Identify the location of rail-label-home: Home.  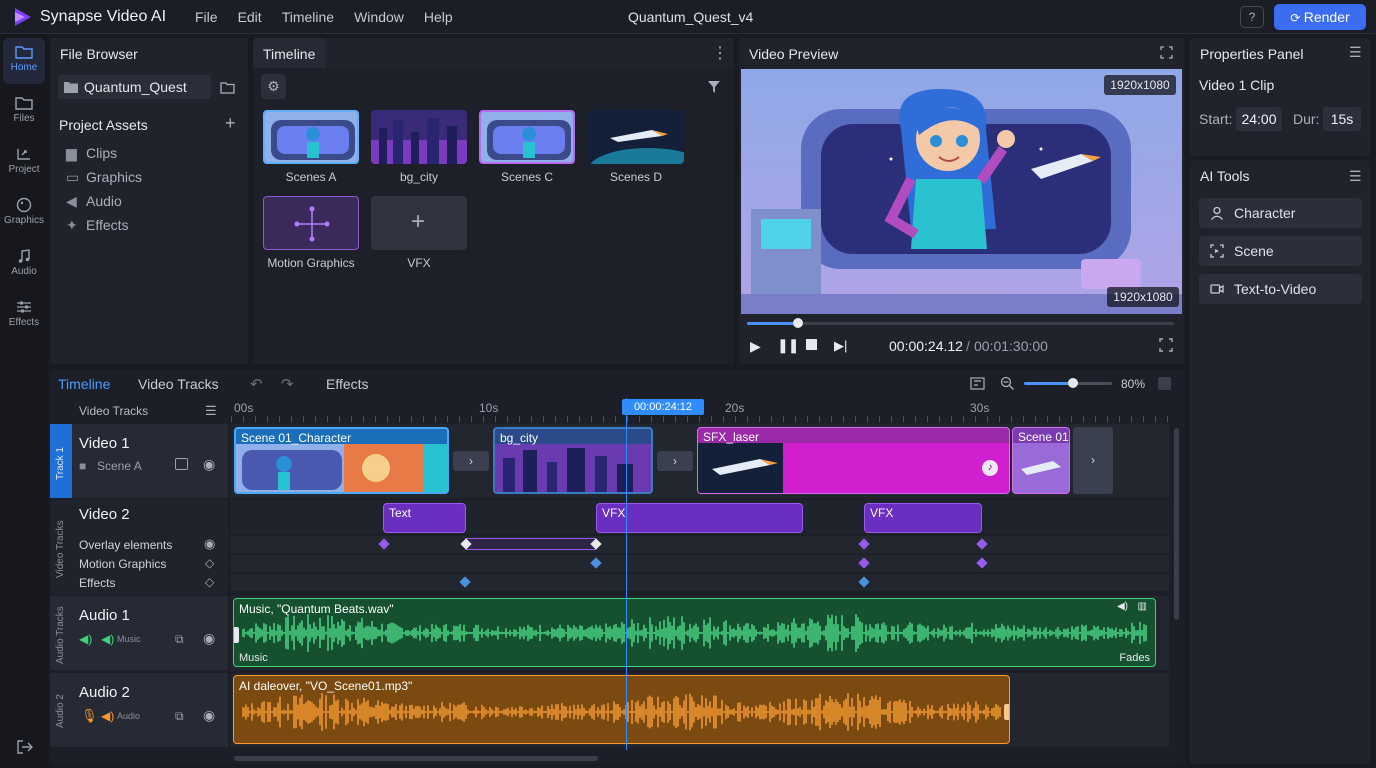
(24, 67).